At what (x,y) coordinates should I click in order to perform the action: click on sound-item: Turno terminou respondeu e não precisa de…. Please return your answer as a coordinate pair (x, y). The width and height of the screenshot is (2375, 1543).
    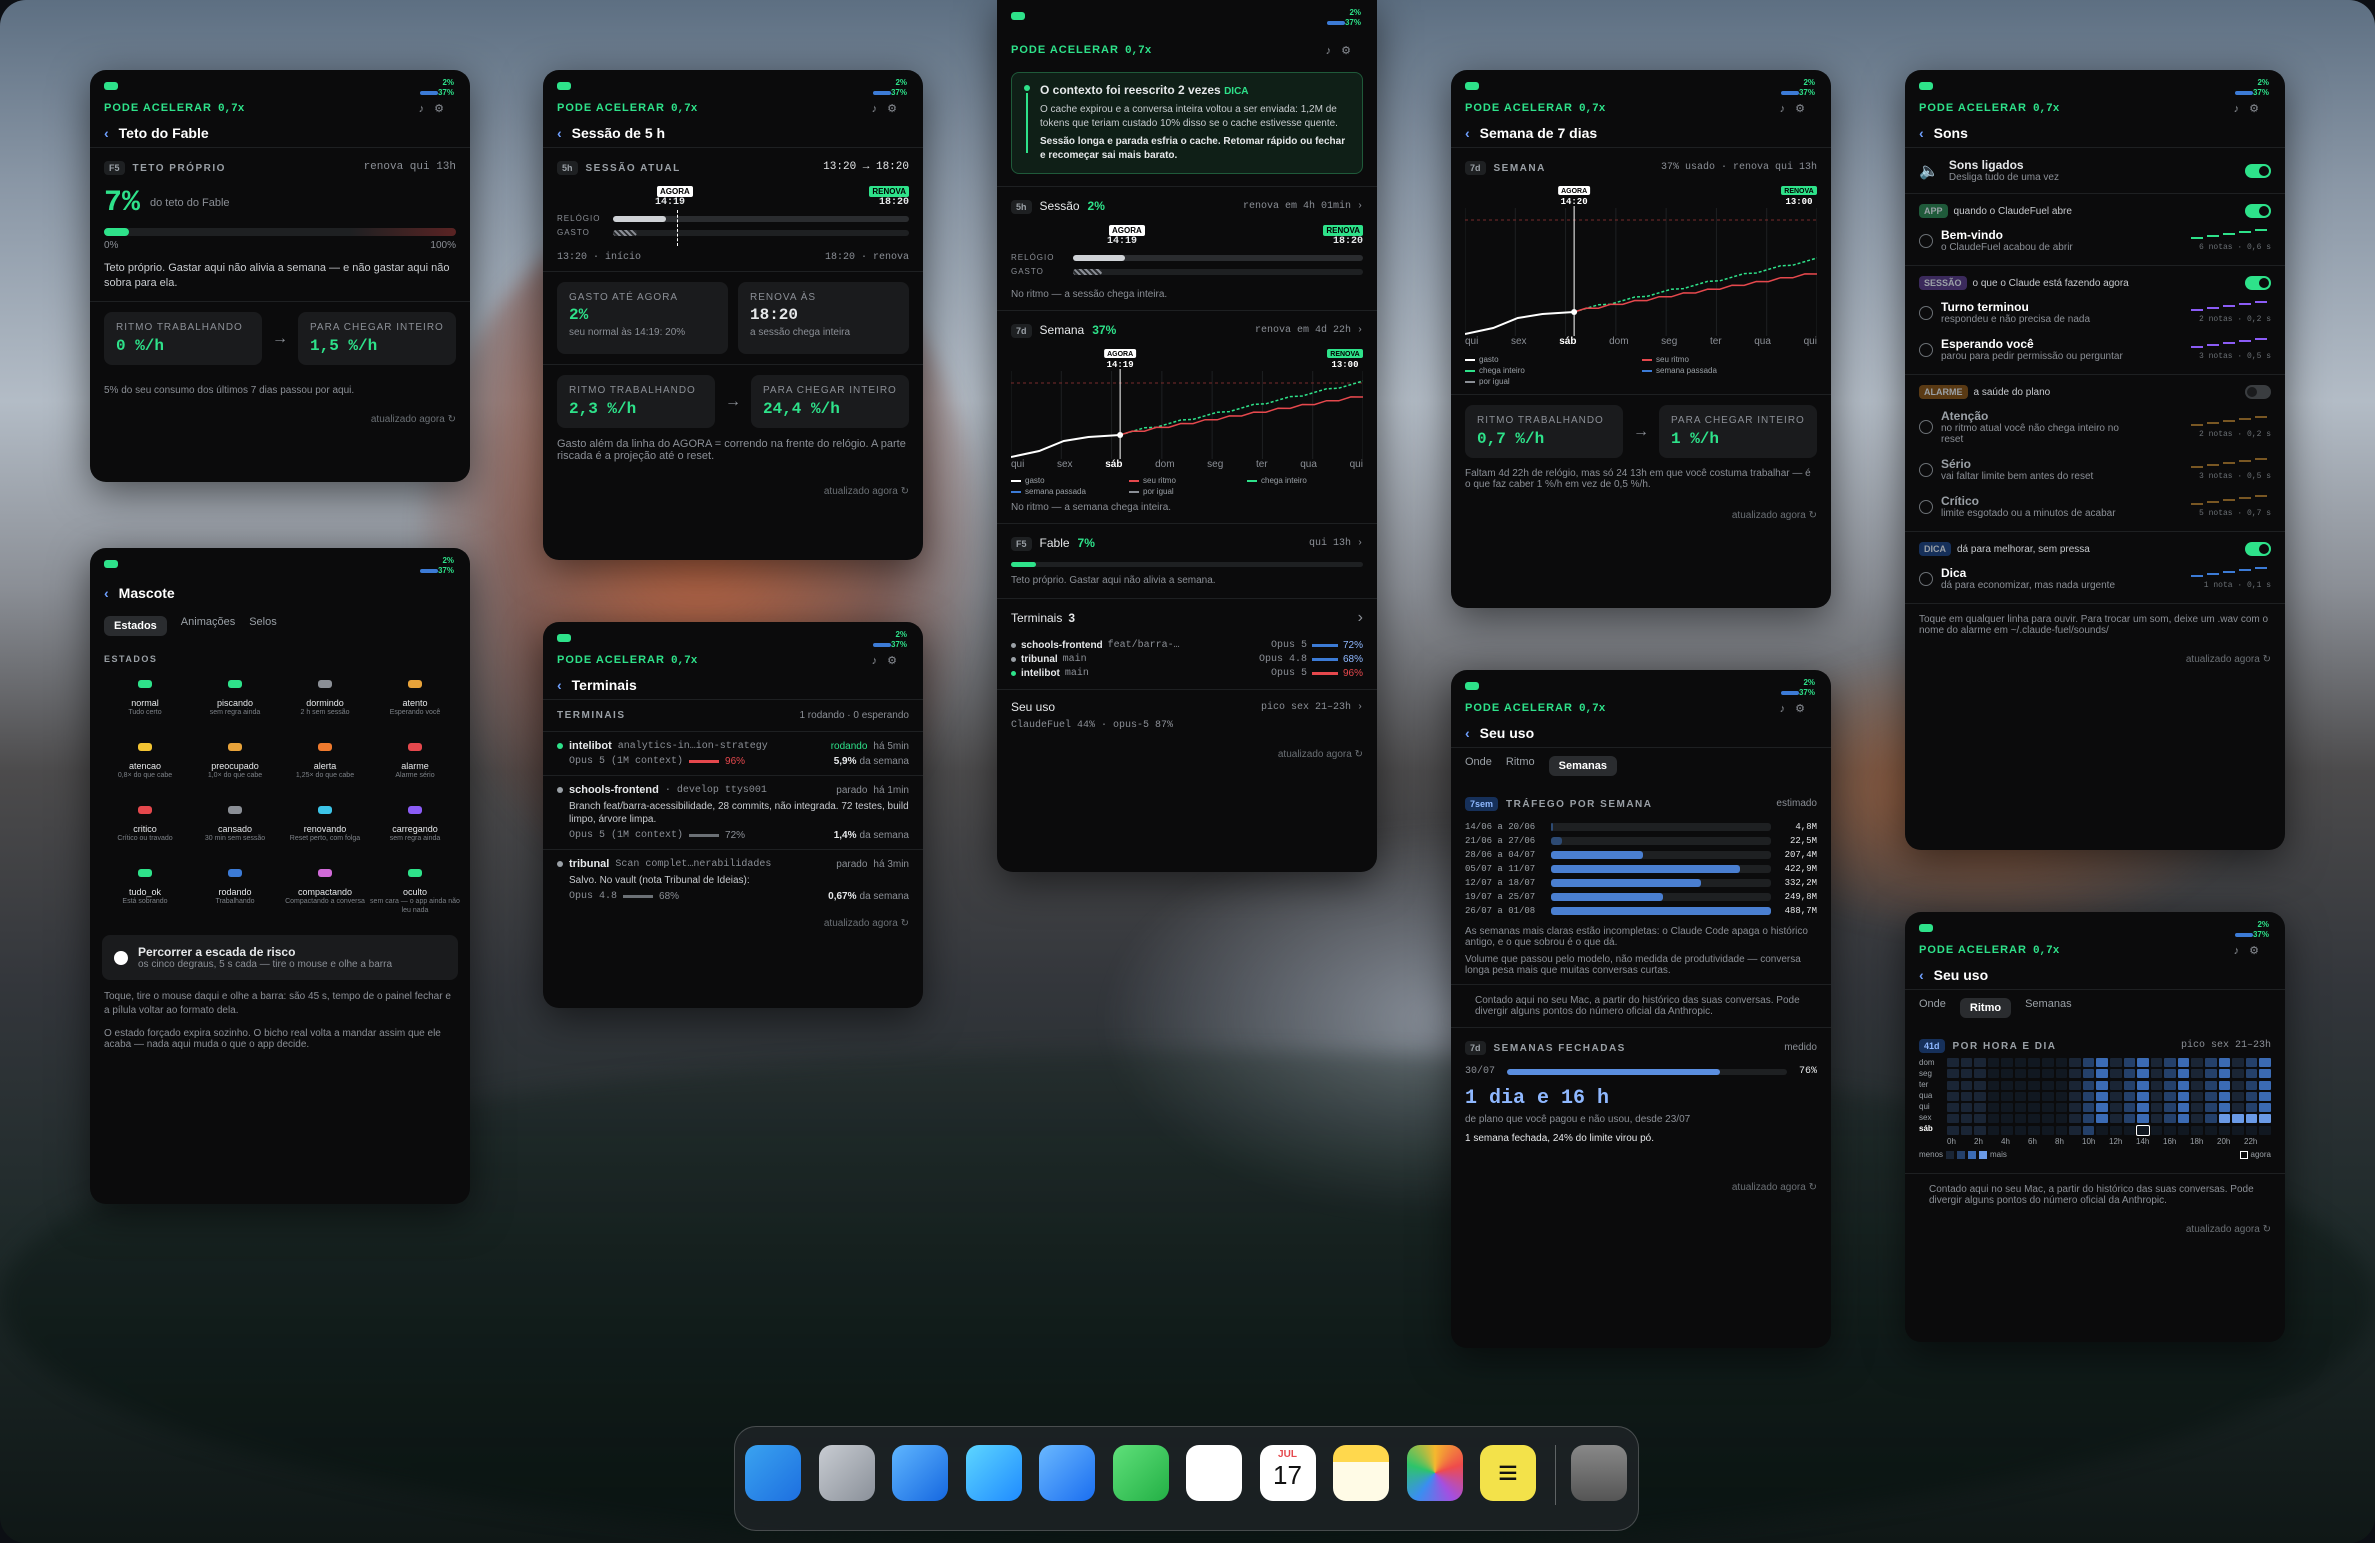
    Looking at the image, I should click on (2095, 312).